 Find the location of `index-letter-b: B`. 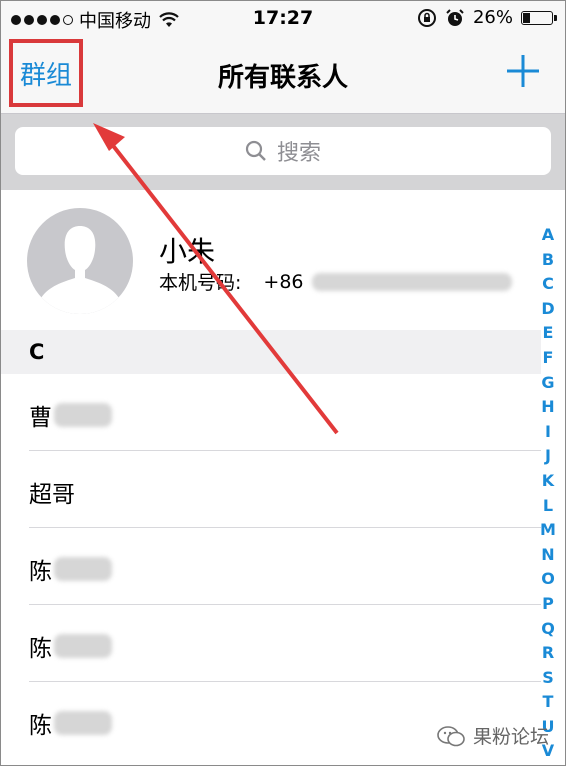

index-letter-b: B is located at coordinates (548, 260).